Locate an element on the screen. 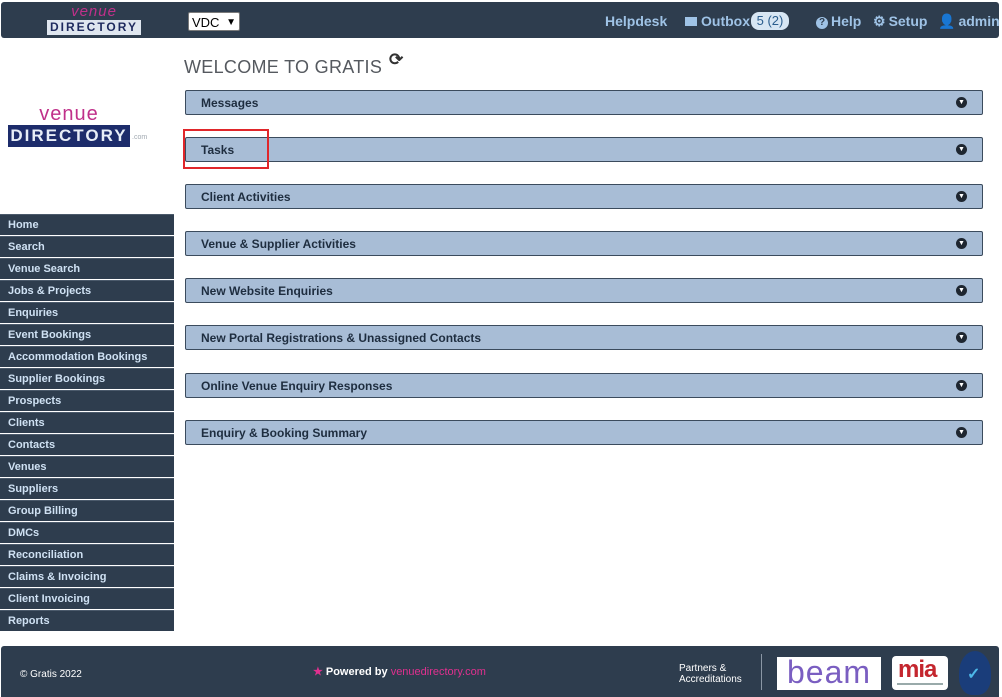 Image resolution: width=1002 pixels, height=697 pixels. sidebar-item-contacts: Contacts is located at coordinates (87, 444).